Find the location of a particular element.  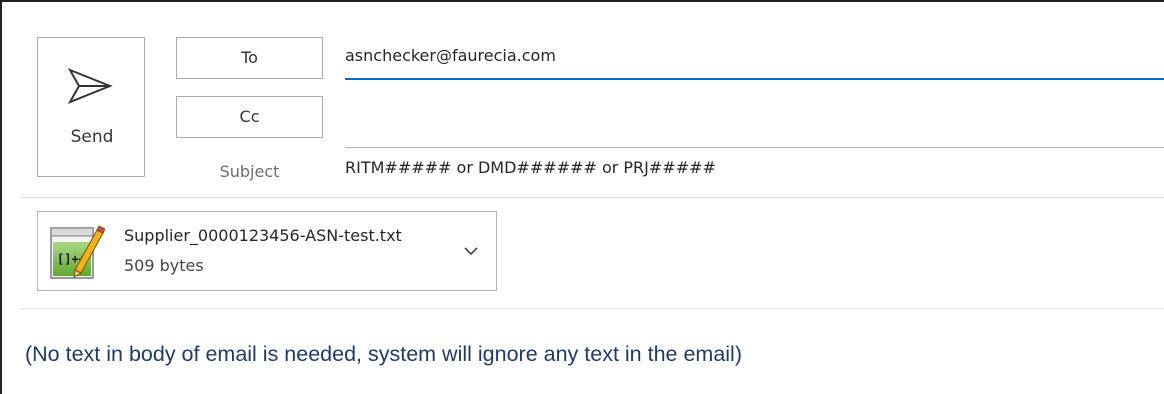

header-divider is located at coordinates (592, 197).